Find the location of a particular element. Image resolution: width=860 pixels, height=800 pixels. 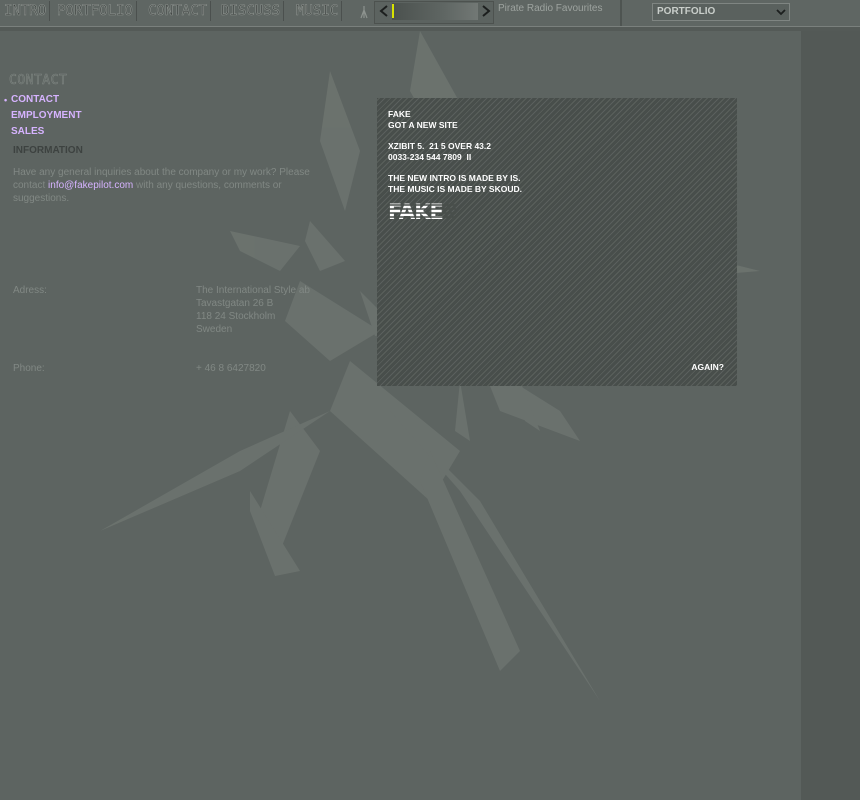

nav-intro: INTRO is located at coordinates (27, 11).